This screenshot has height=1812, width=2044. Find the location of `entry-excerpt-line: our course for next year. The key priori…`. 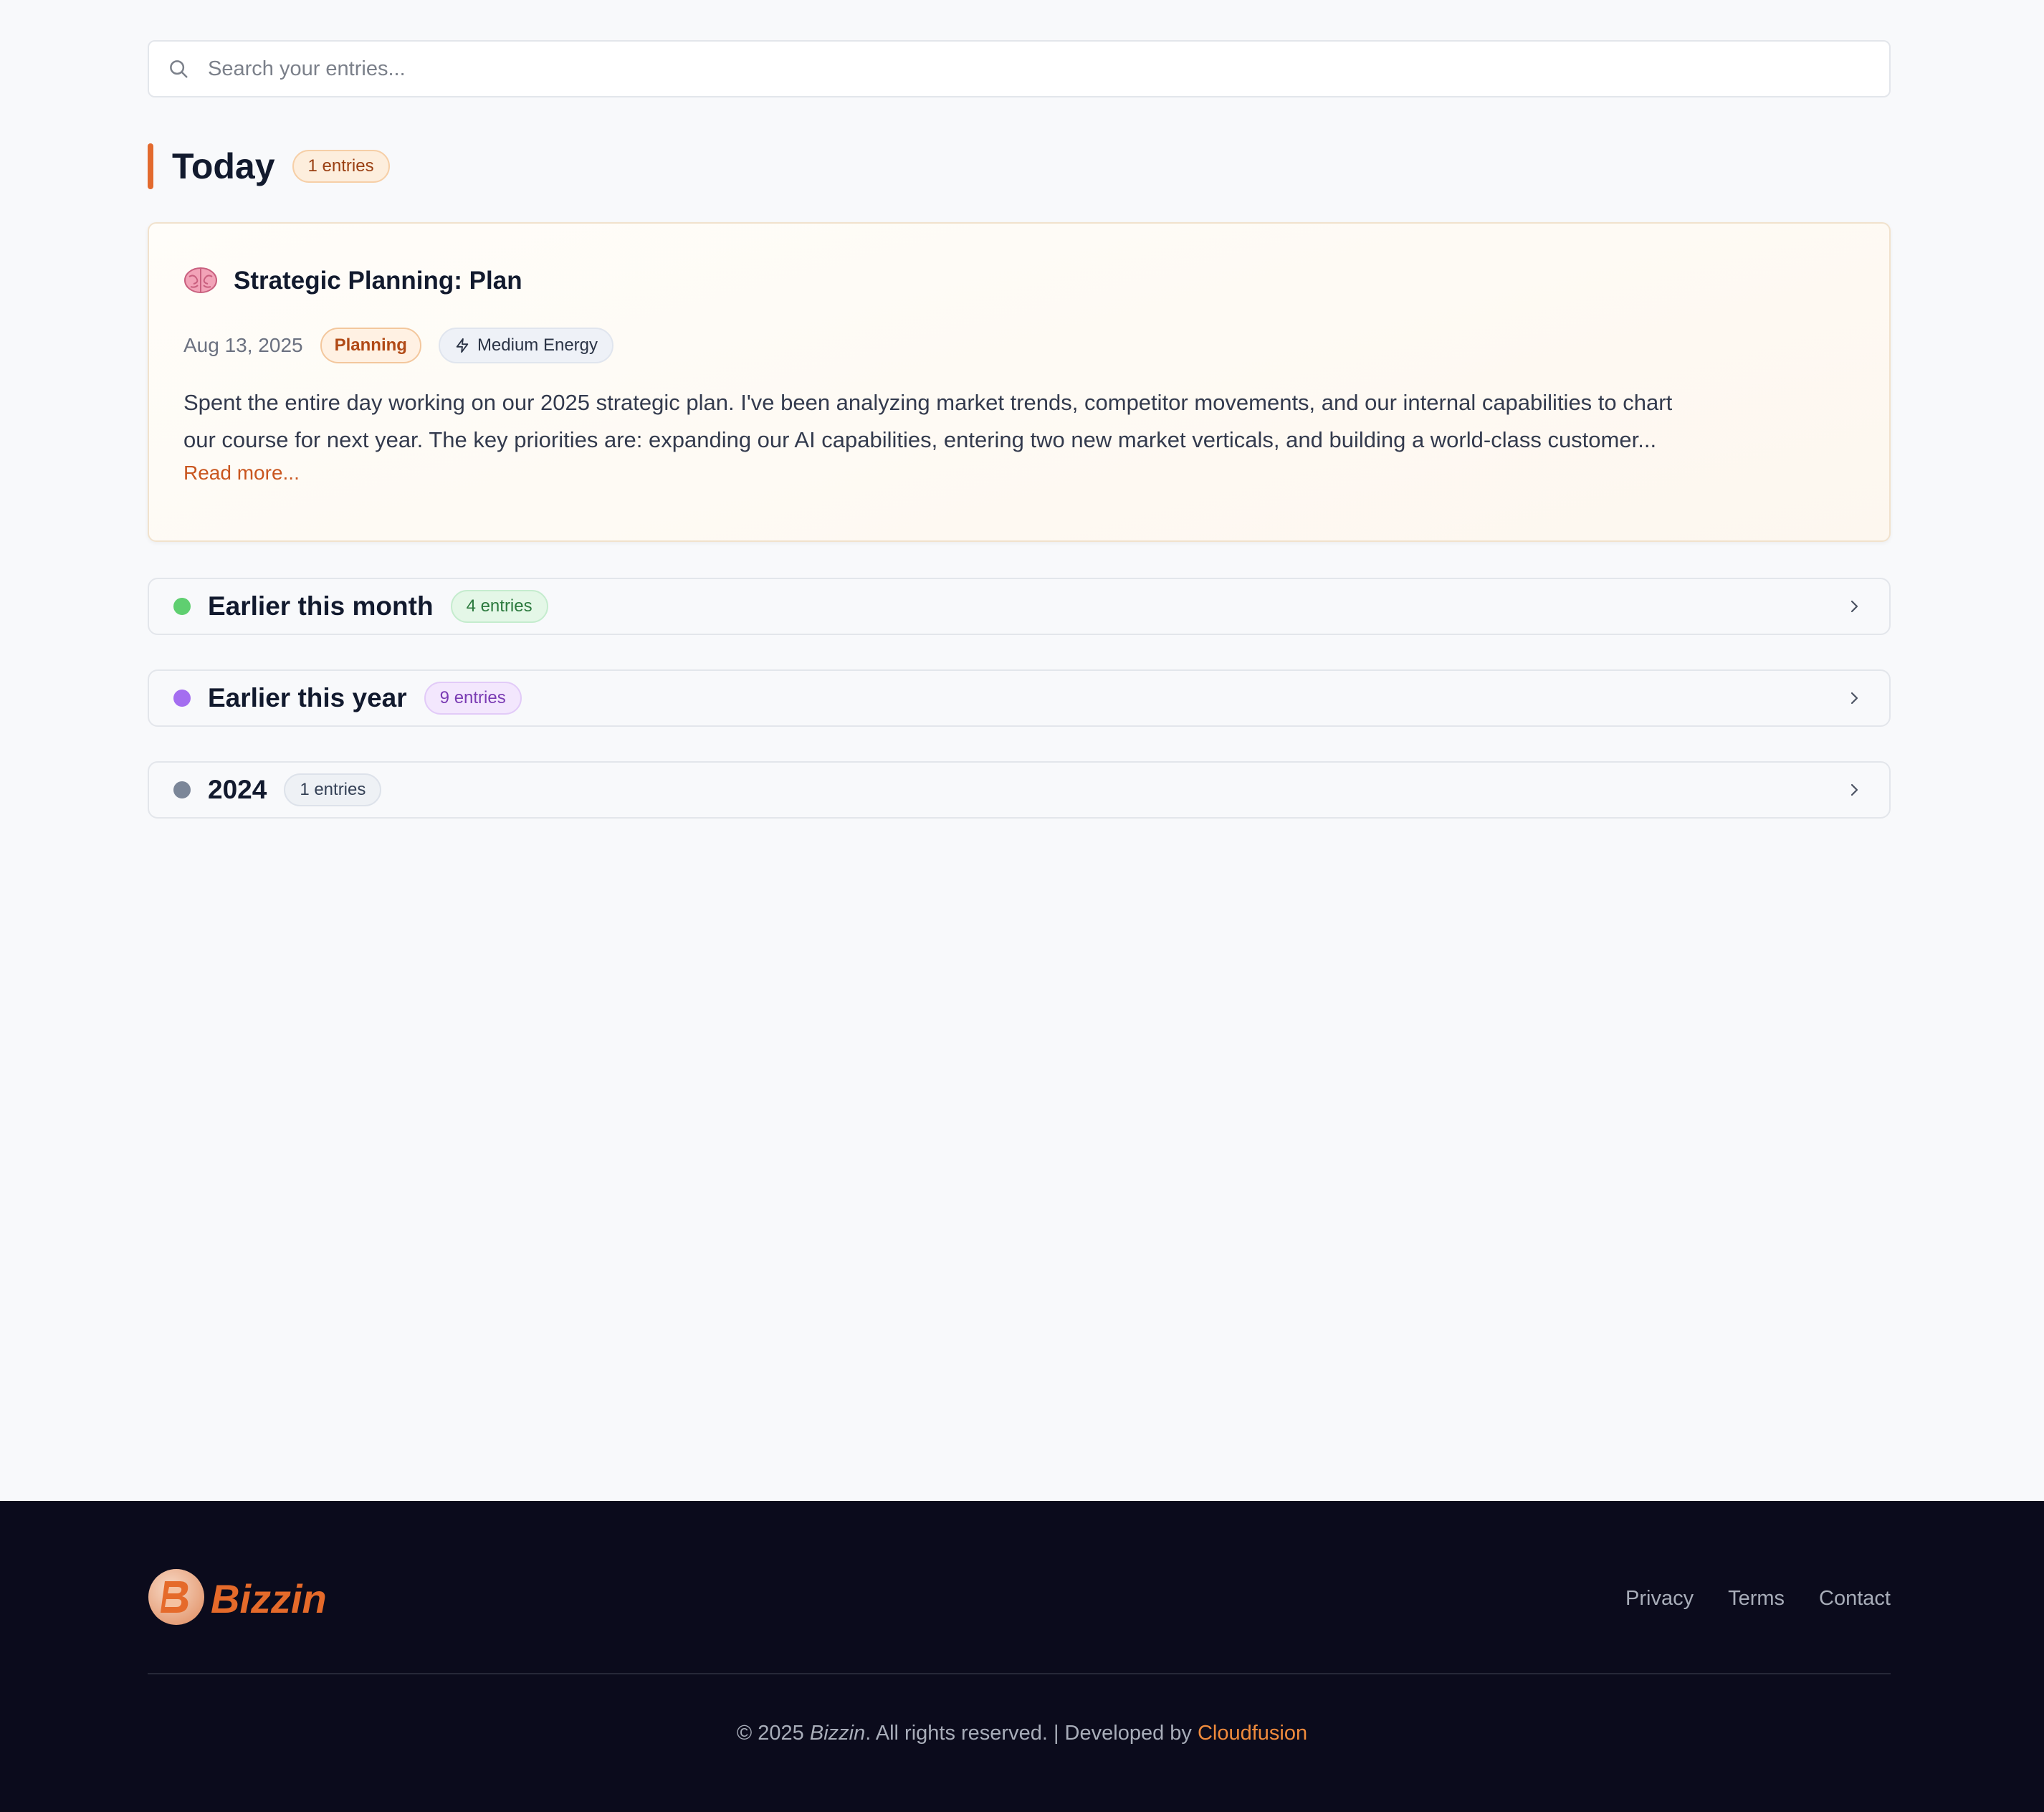

entry-excerpt-line: our course for next year. The key priori… is located at coordinates (920, 439).